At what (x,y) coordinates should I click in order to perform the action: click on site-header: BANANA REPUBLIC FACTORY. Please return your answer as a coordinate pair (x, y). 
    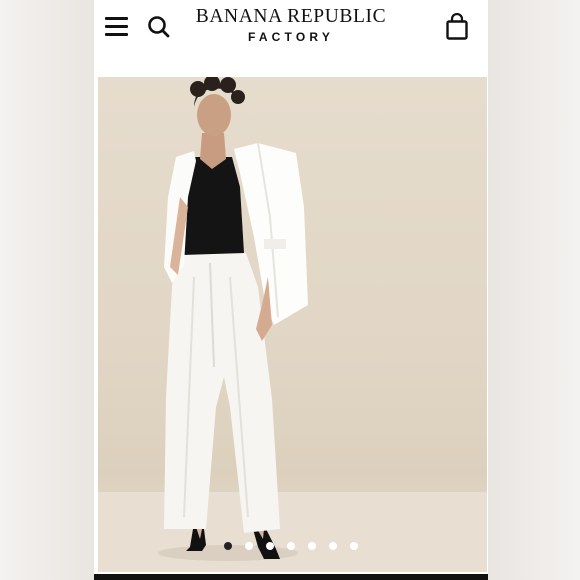
    Looking at the image, I should click on (291, 36).